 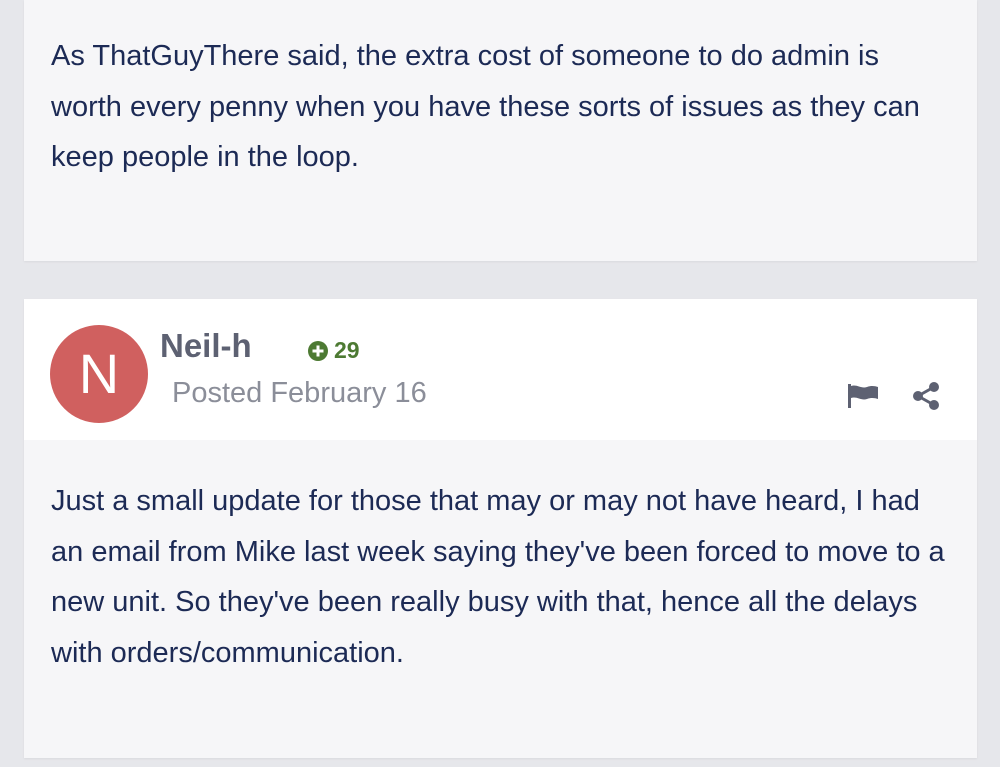 I want to click on avatar-letter: N, so click(x=99, y=373).